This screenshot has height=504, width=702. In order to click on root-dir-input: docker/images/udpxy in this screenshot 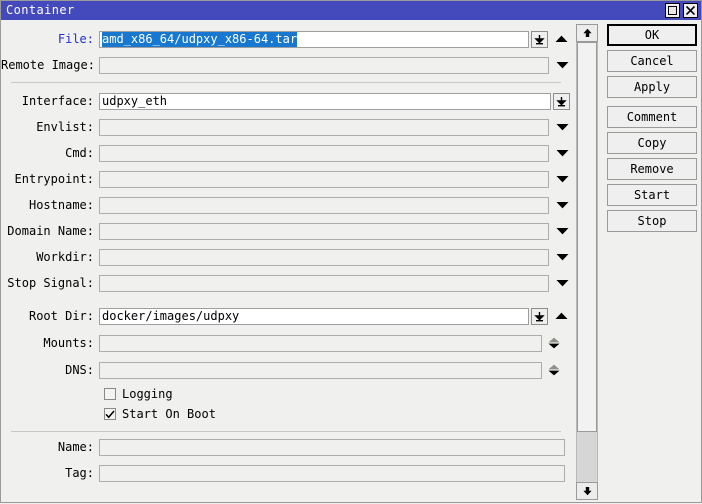, I will do `click(314, 316)`.